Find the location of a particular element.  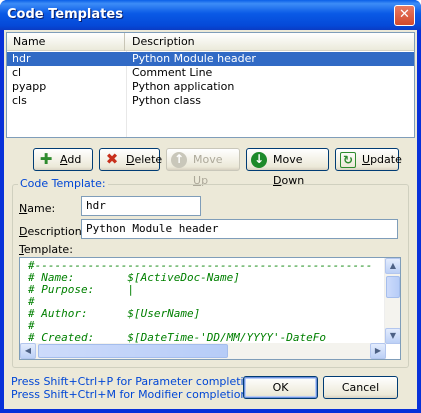

update-label-rest: pdate is located at coordinates (386, 159).